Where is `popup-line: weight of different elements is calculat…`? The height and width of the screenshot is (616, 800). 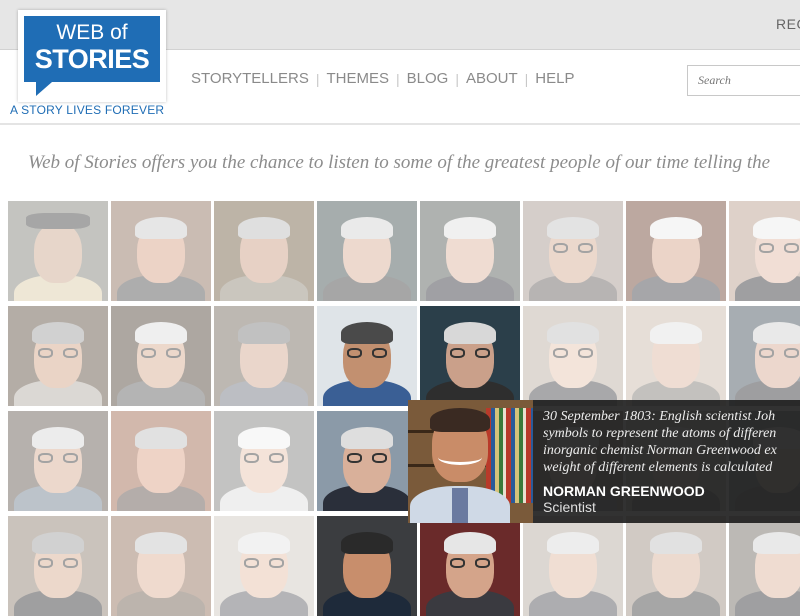
popup-line: weight of different elements is calculat… is located at coordinates (658, 467).